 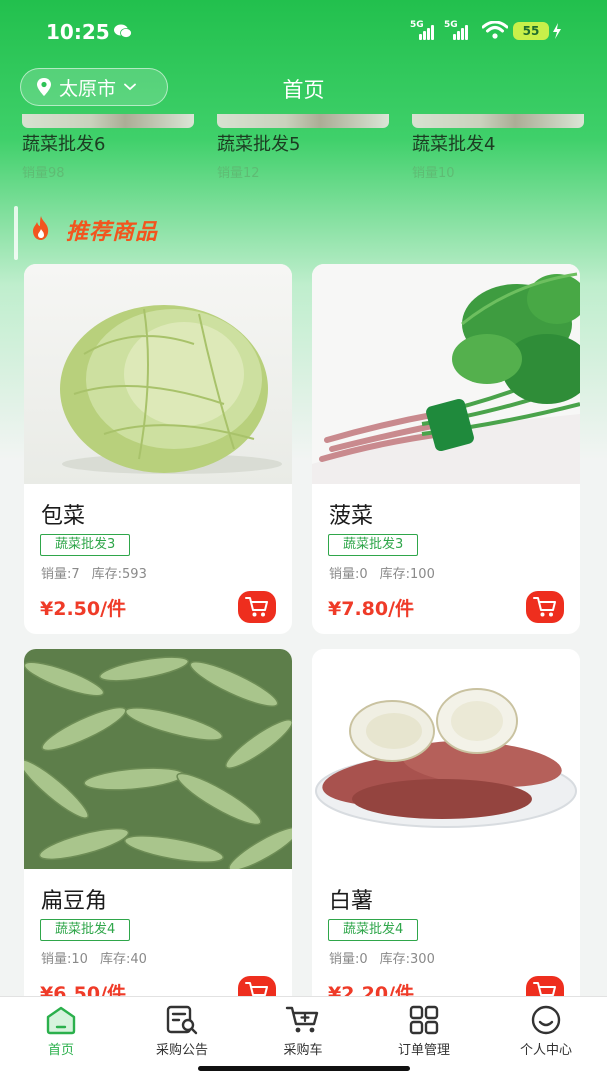 I want to click on tab-cart: 采购车, so click(x=303, y=1031).